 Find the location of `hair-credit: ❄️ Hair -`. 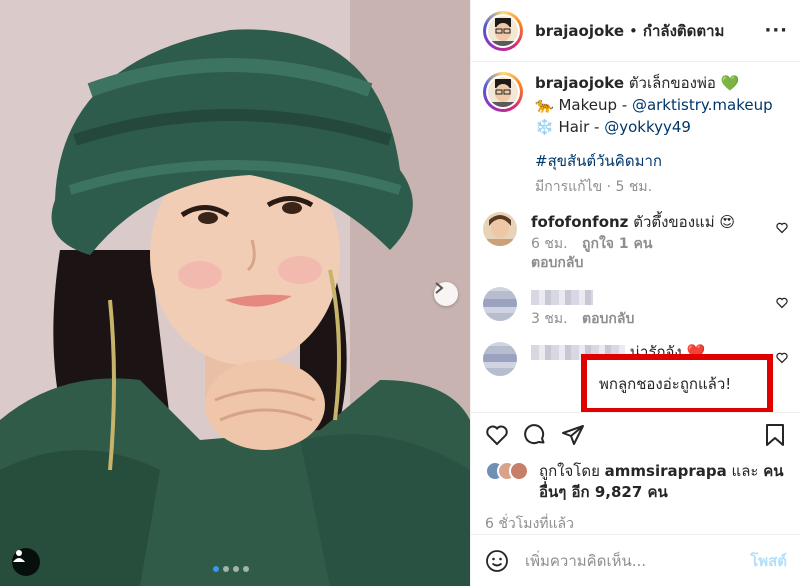

hair-credit: ❄️ Hair - is located at coordinates (567, 127).